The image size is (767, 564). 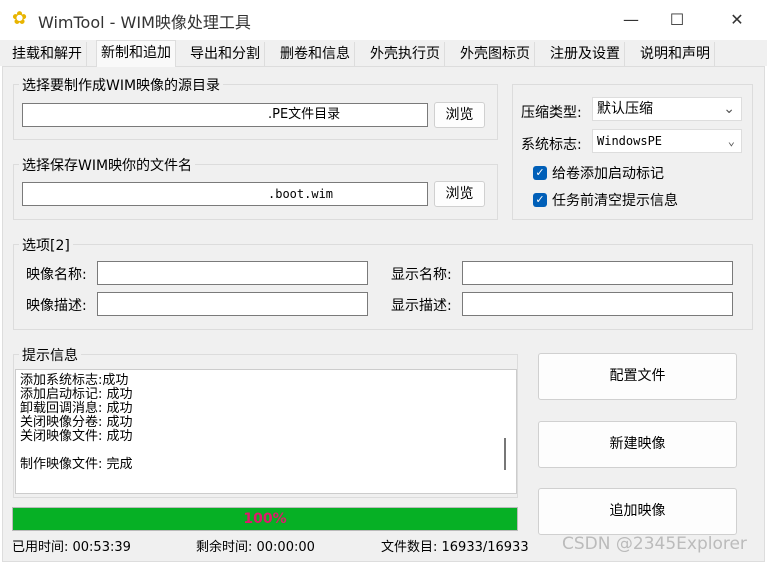 What do you see at coordinates (637, 376) in the screenshot?
I see `config-file-button: 配置文件` at bounding box center [637, 376].